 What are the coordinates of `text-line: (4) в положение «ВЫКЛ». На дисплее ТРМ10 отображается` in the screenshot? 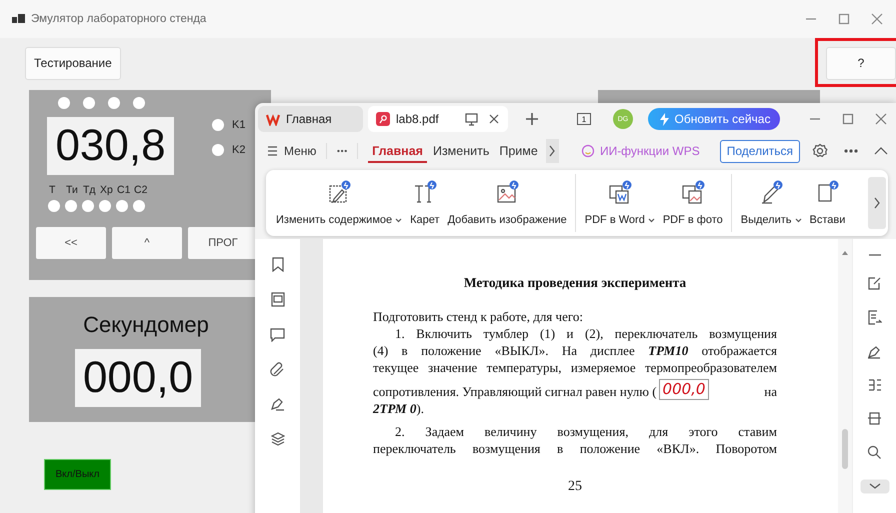 It's located at (575, 350).